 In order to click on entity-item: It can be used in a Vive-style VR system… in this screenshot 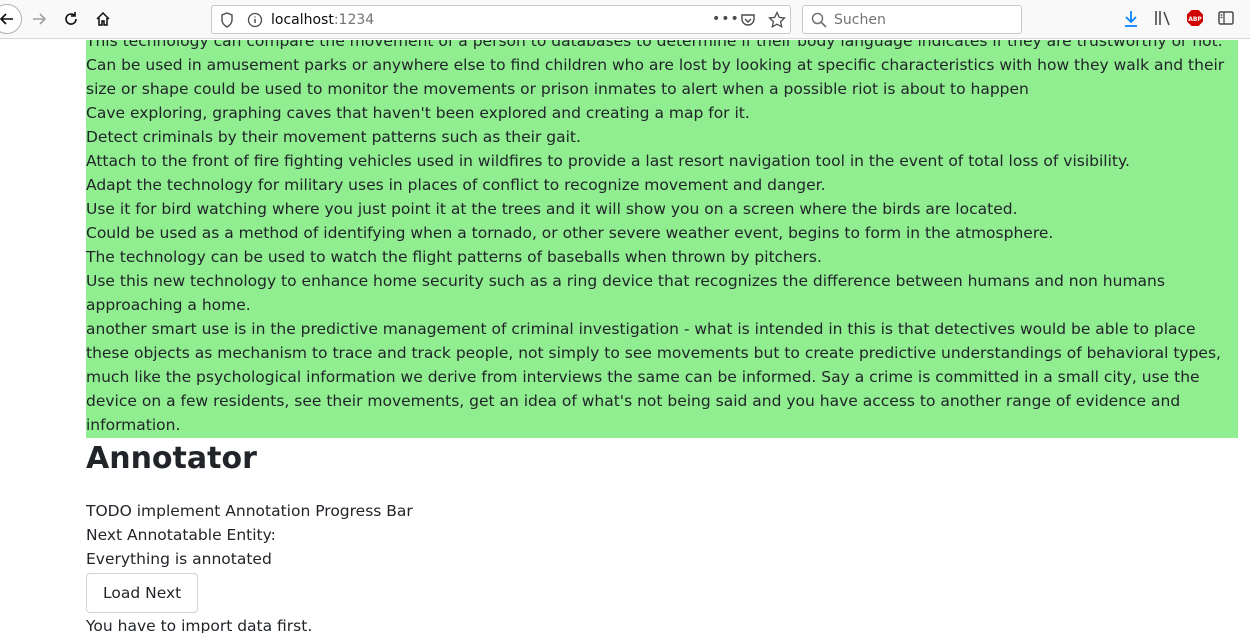, I will do `click(662, 437)`.